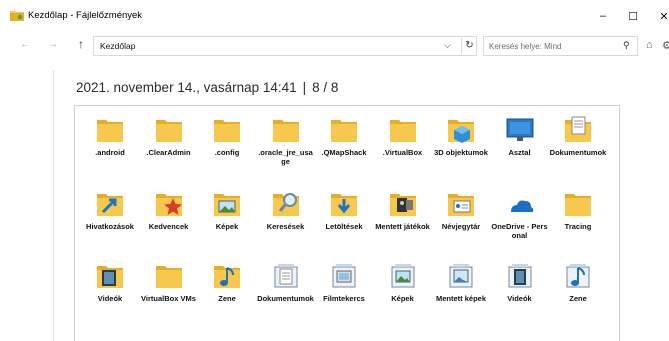 The image size is (669, 341). I want to click on chevron-down-icon: ⌵, so click(447, 45).